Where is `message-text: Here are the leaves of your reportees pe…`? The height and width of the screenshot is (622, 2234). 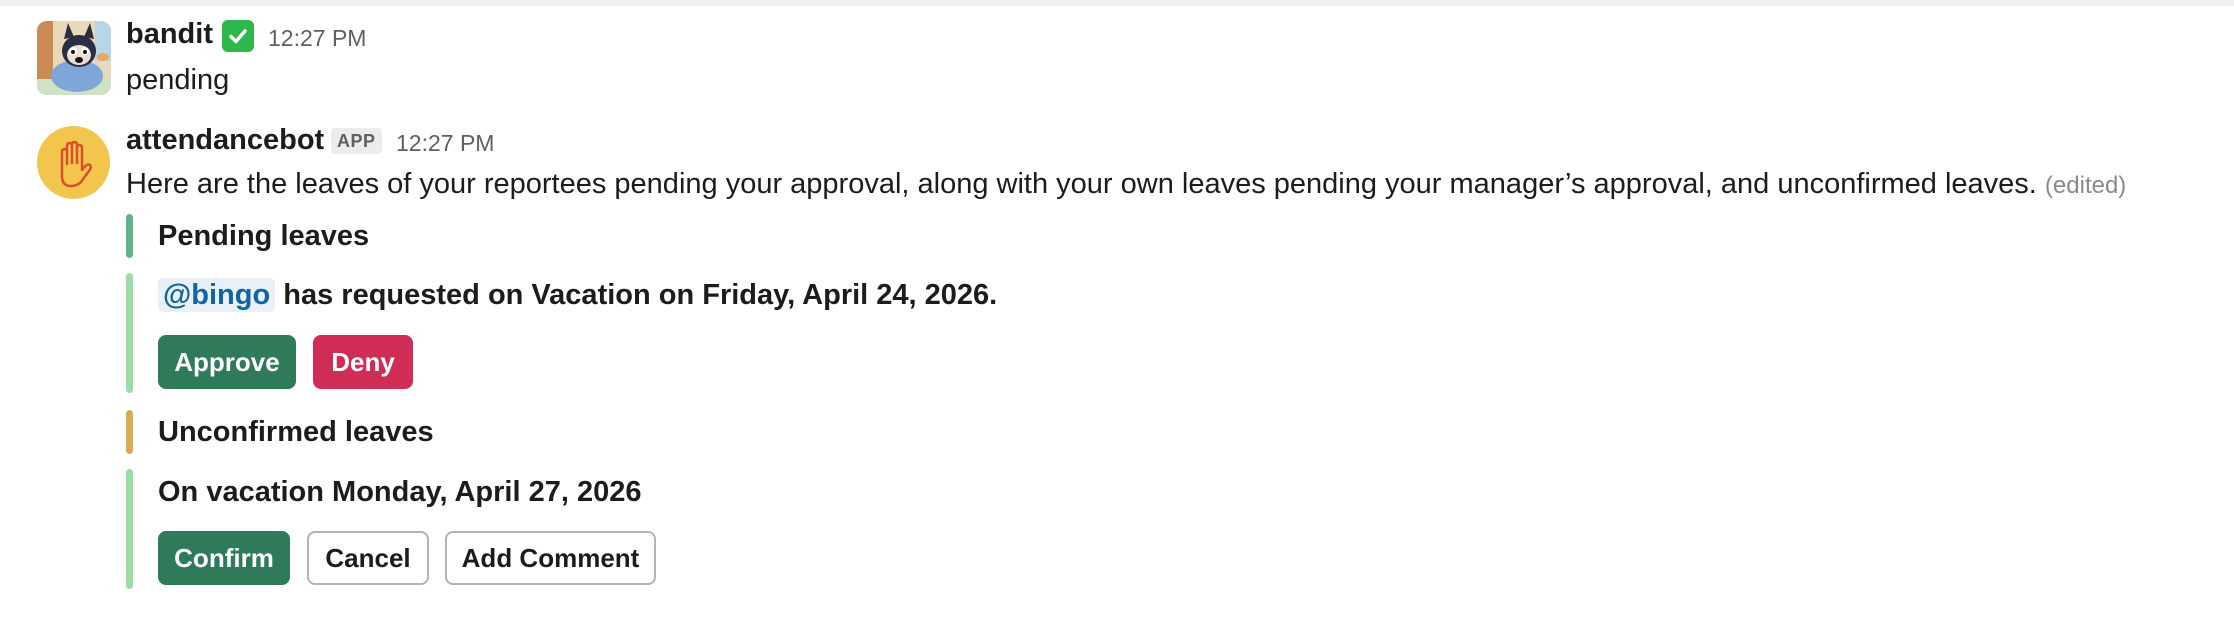 message-text: Here are the leaves of your reportees pe… is located at coordinates (1126, 184).